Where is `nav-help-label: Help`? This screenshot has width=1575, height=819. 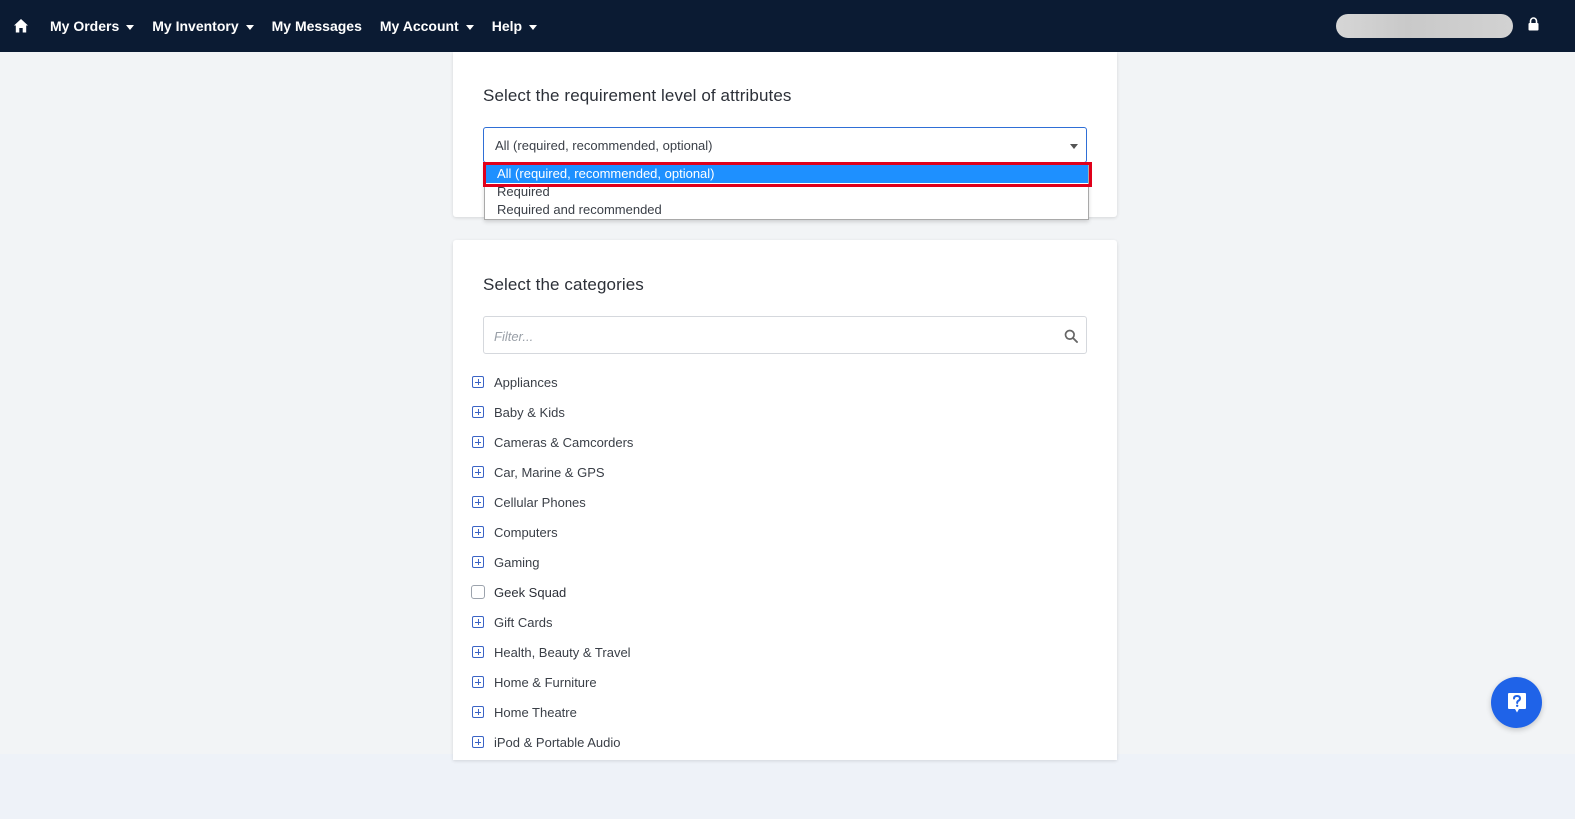 nav-help-label: Help is located at coordinates (507, 26).